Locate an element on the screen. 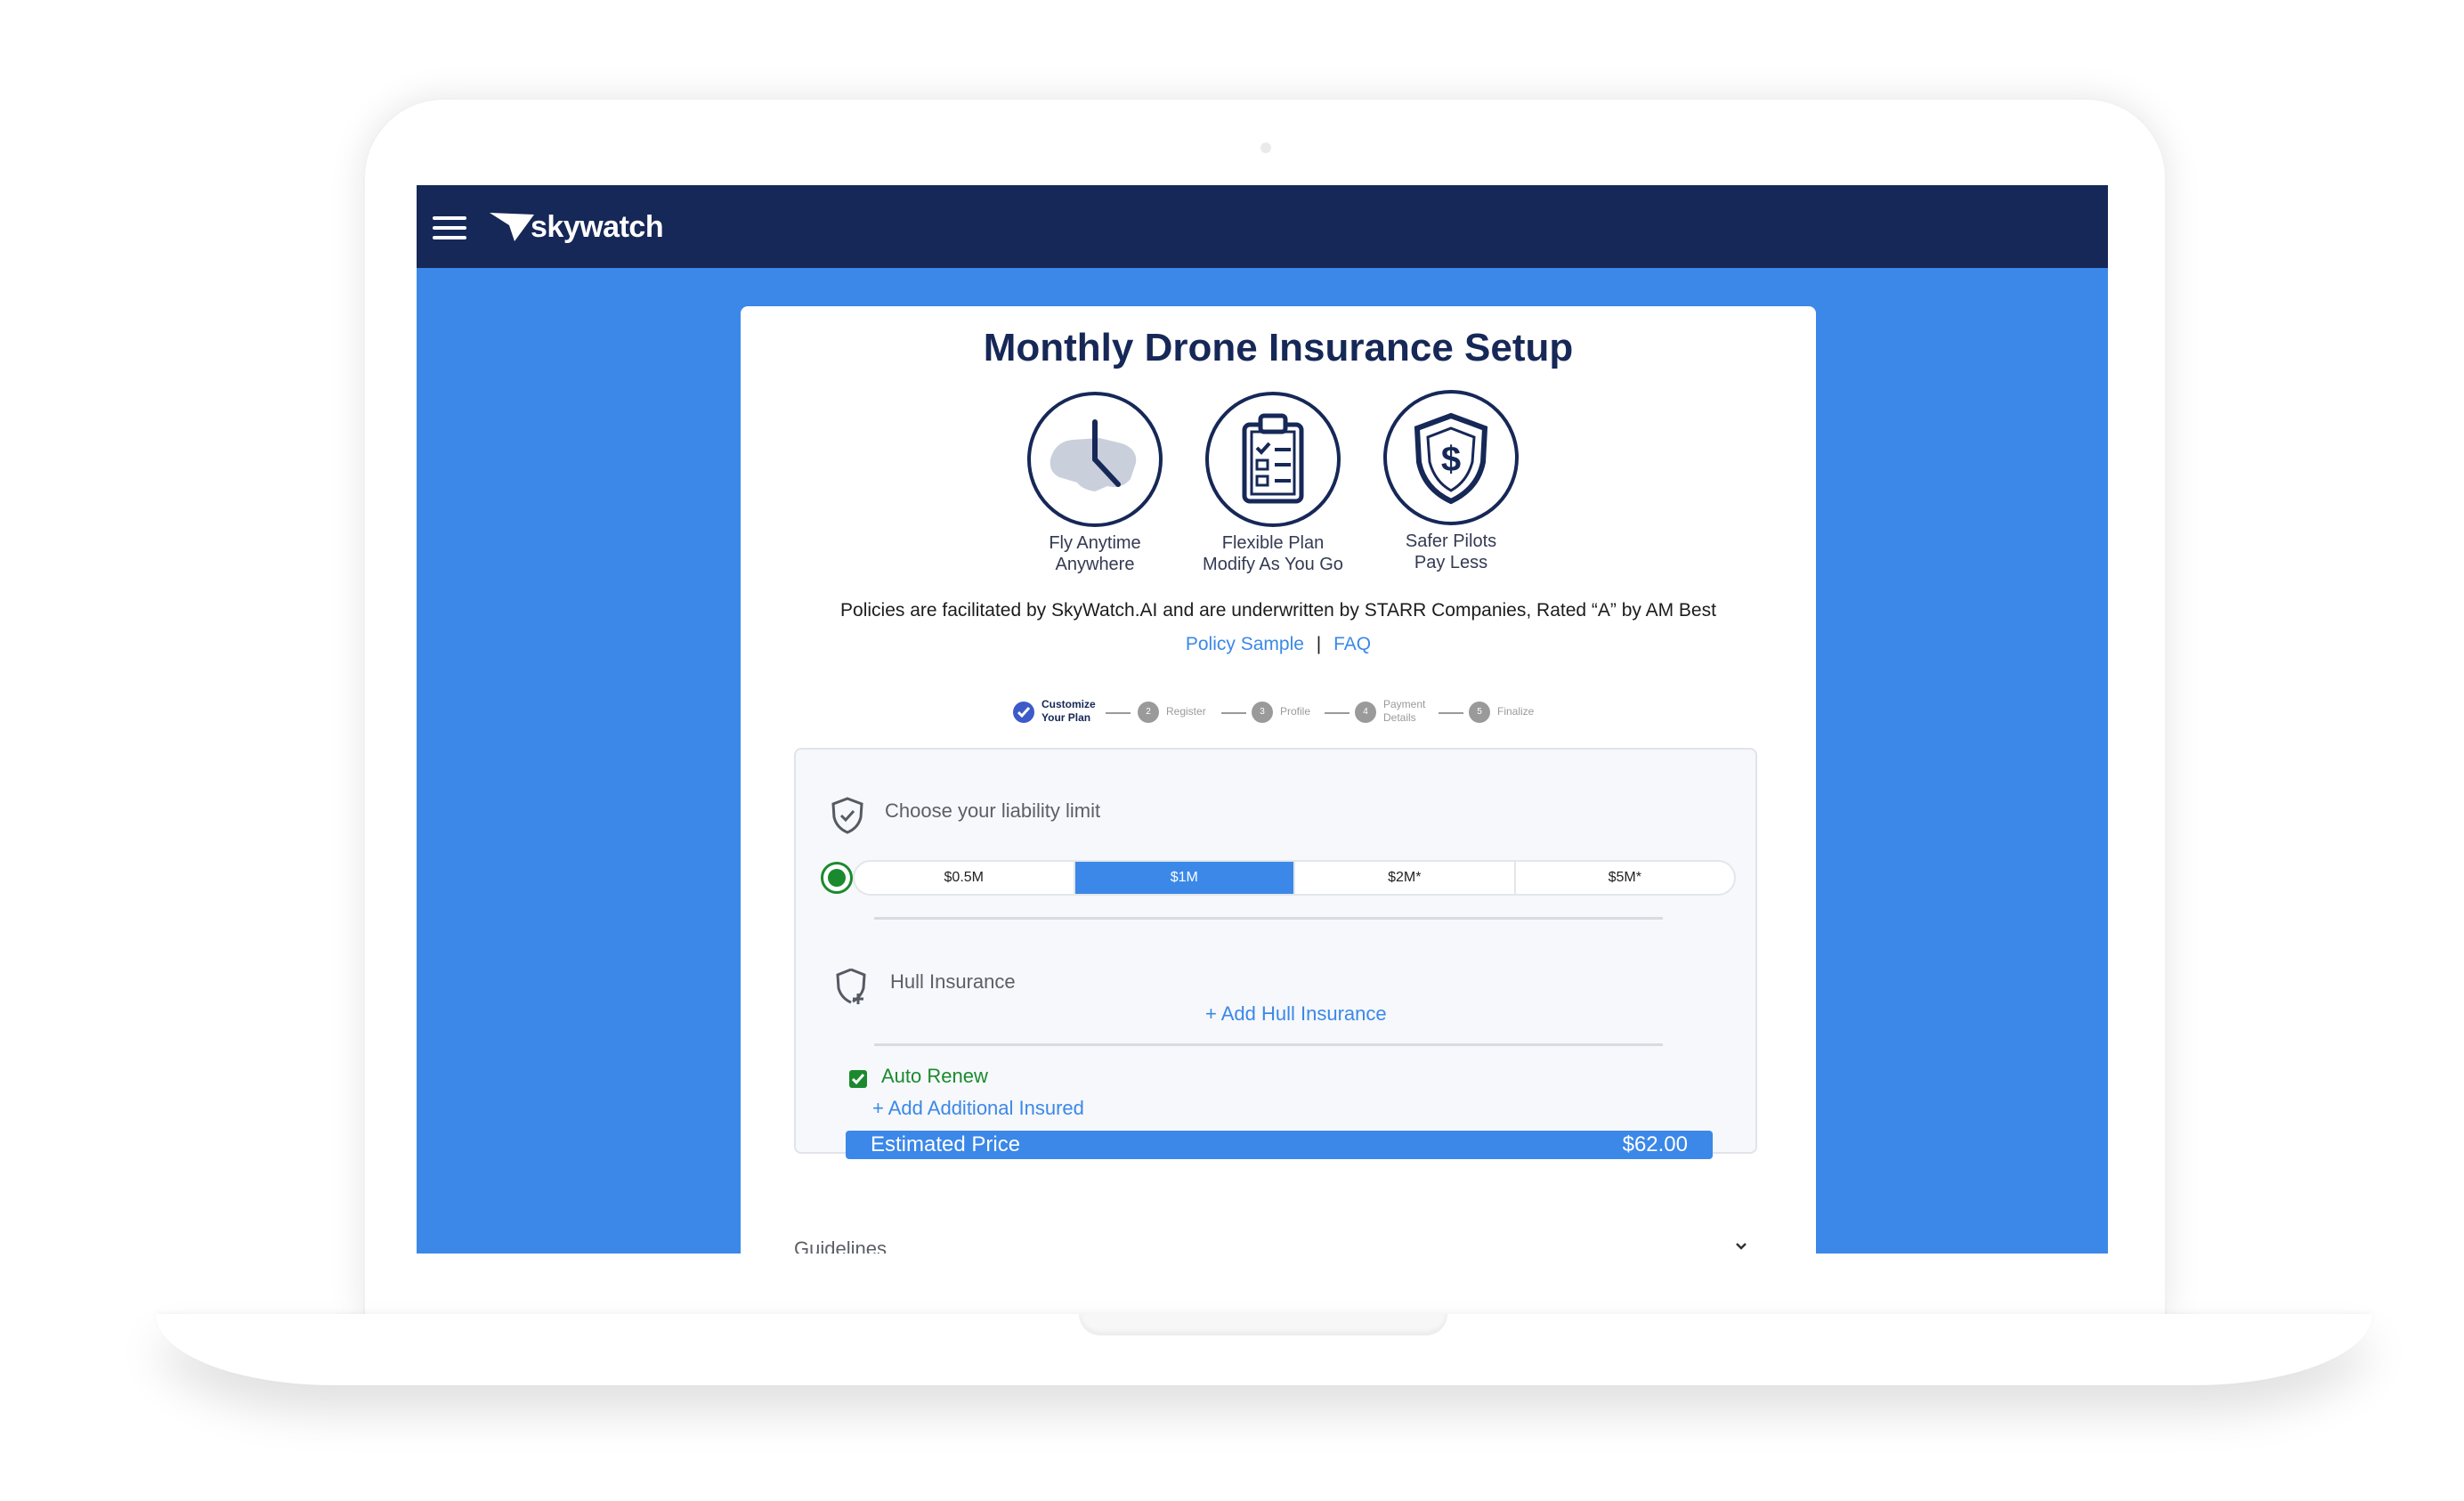 The width and height of the screenshot is (2464, 1501). chevron-down-icon is located at coordinates (1741, 1245).